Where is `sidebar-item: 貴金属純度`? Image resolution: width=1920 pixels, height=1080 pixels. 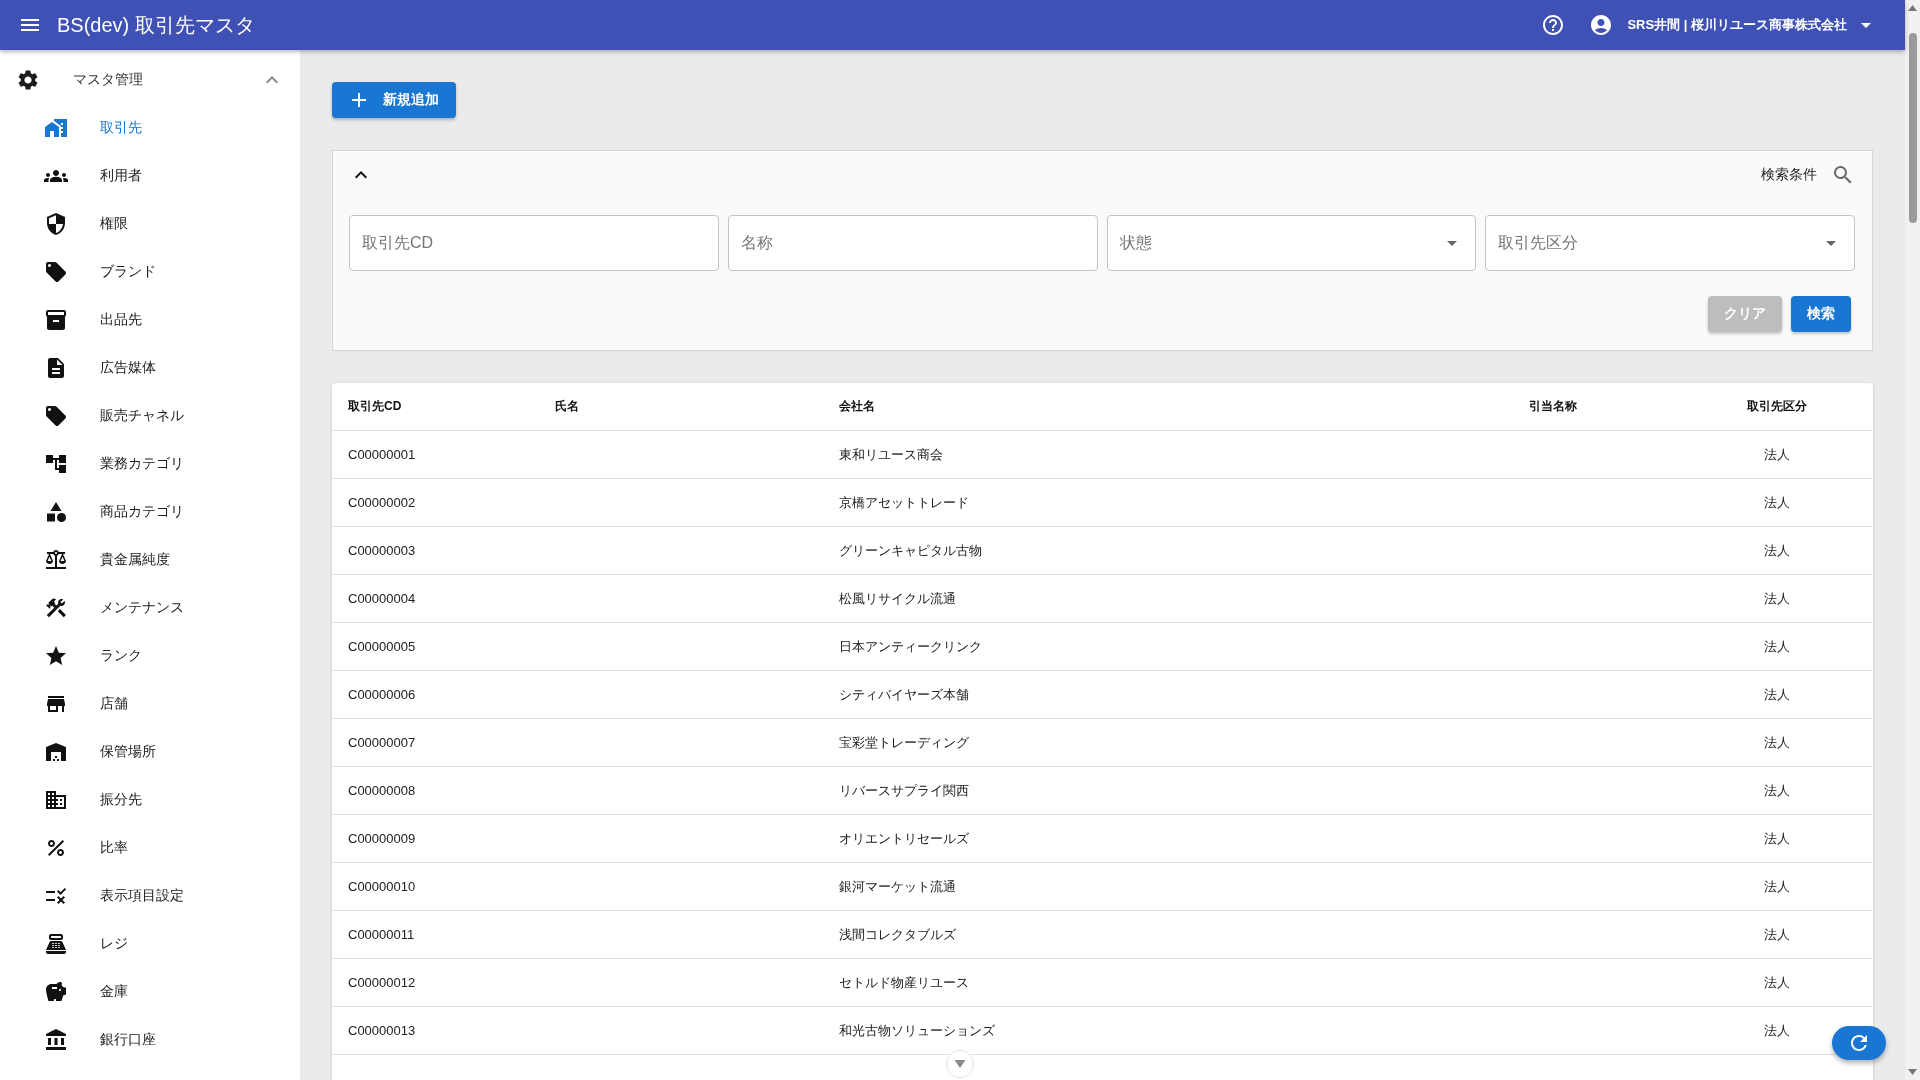
sidebar-item: 貴金属純度 is located at coordinates (150, 560).